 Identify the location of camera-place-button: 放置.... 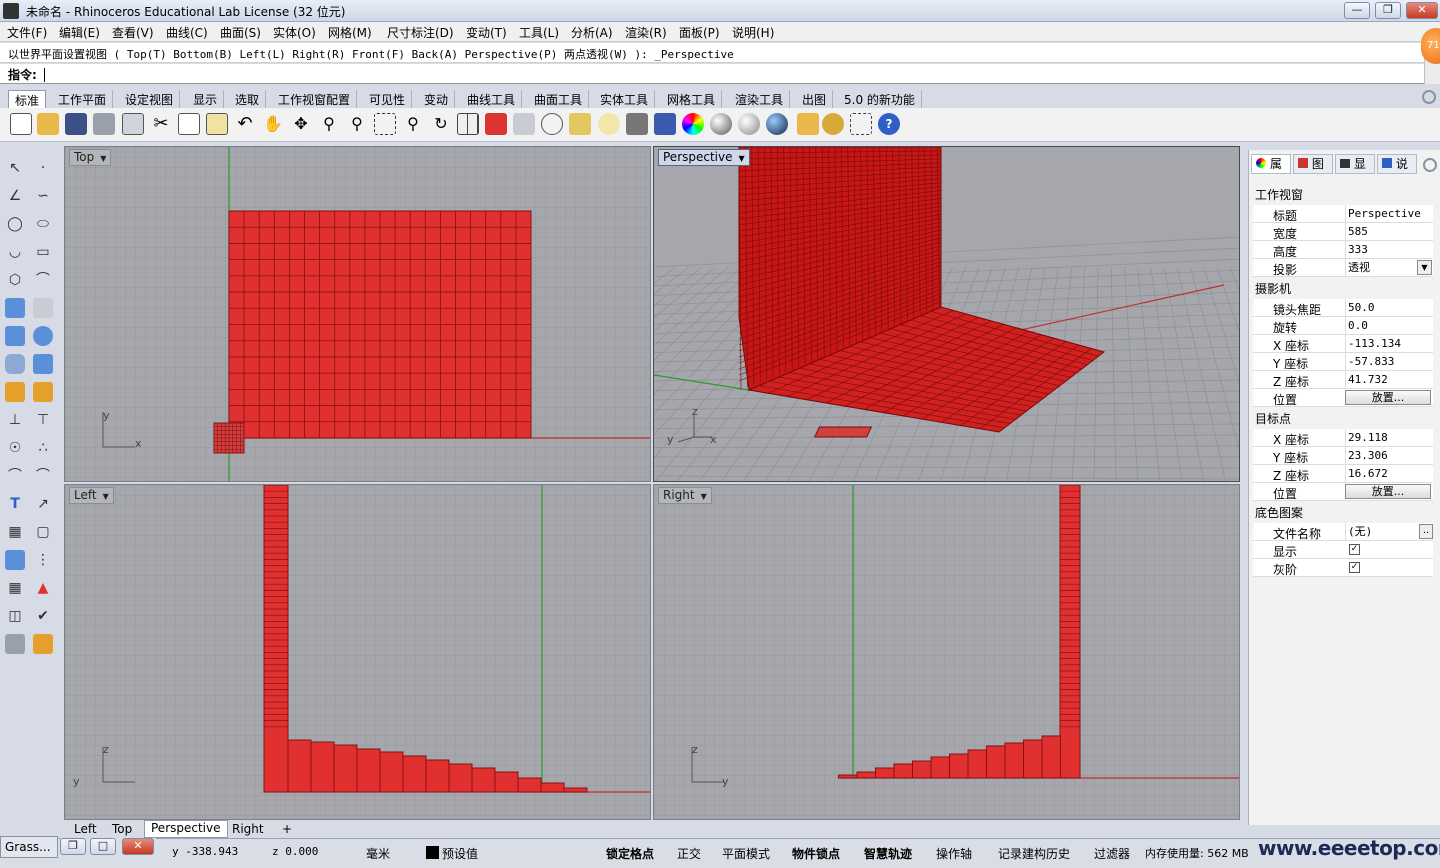
(1388, 397).